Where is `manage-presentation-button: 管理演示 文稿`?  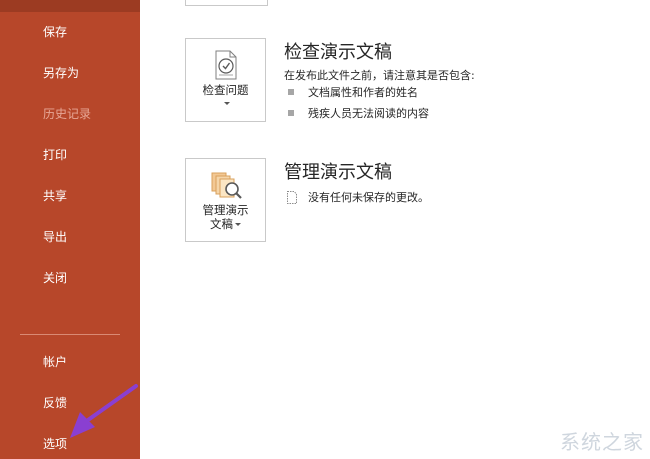 manage-presentation-button: 管理演示 文稿 is located at coordinates (225, 200).